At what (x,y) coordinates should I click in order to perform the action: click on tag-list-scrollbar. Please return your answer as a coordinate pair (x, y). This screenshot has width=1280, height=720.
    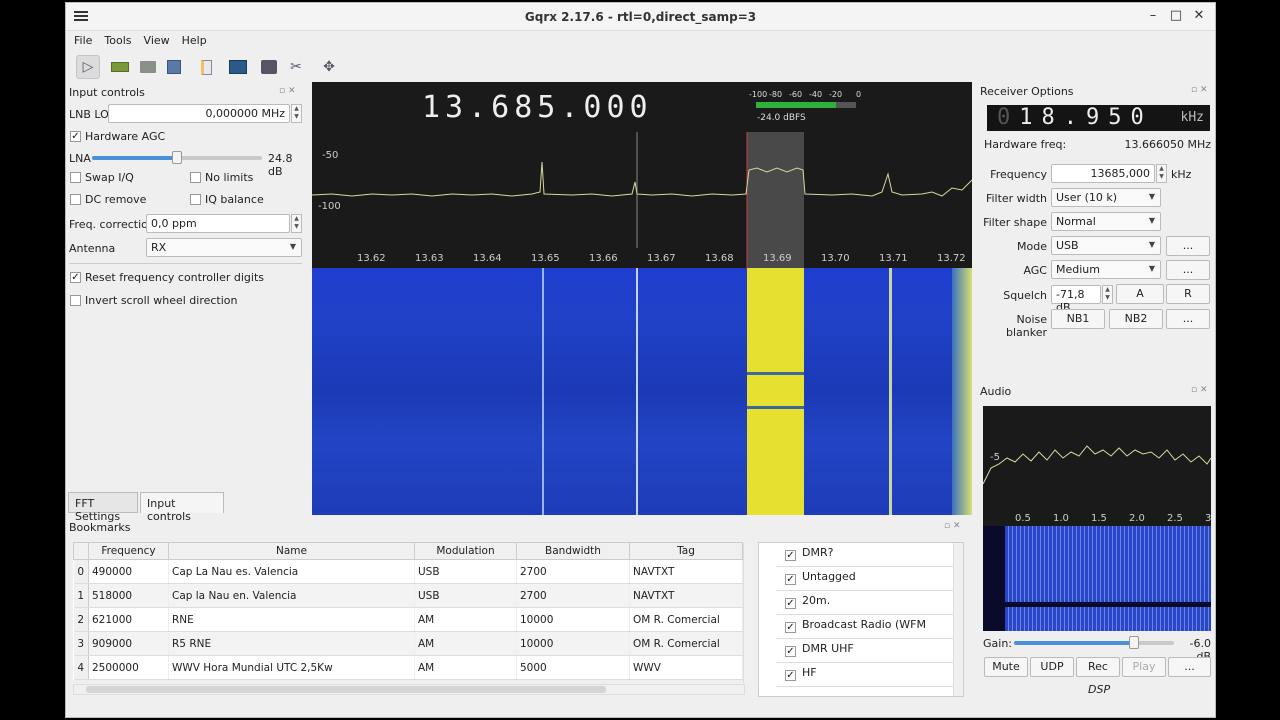
    Looking at the image, I should click on (958, 619).